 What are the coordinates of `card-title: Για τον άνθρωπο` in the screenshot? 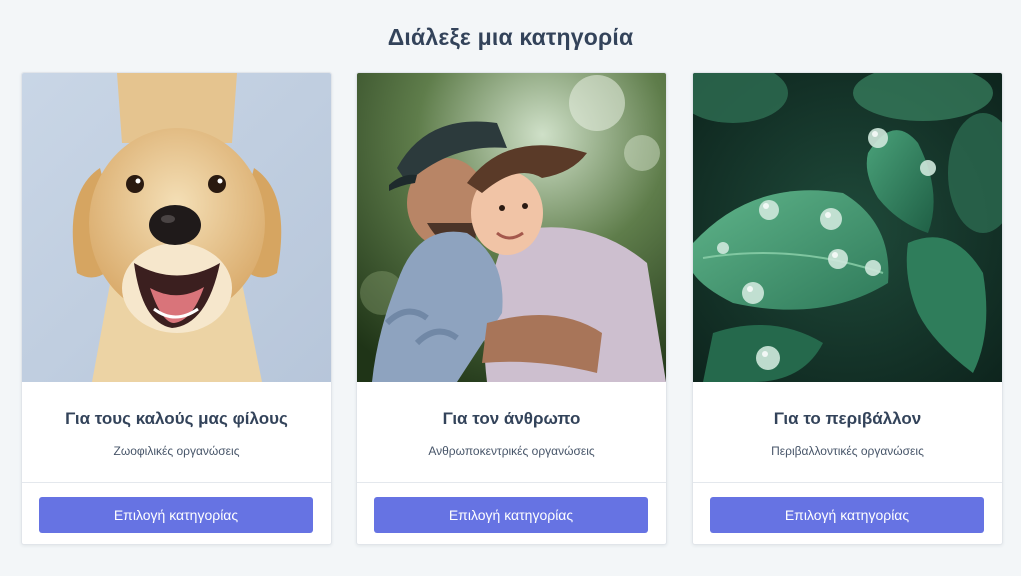 It's located at (511, 418).